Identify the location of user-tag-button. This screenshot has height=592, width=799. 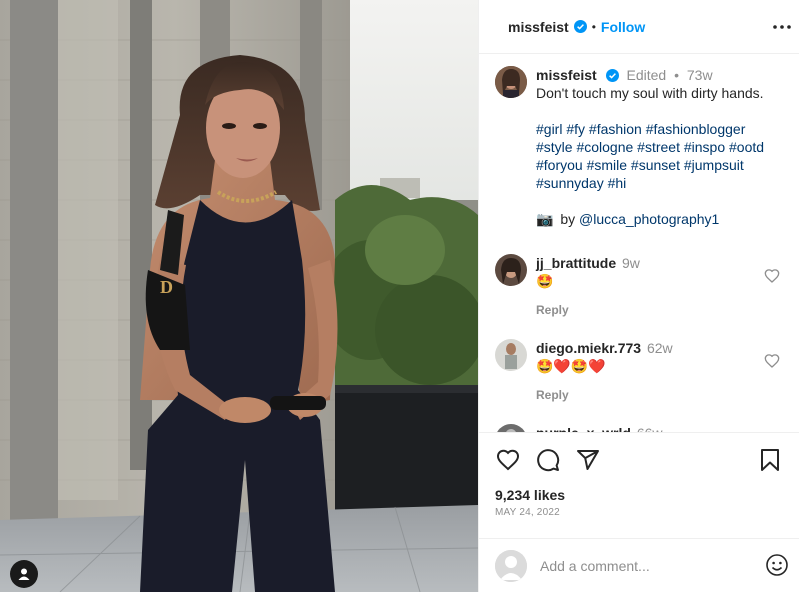
(24, 574).